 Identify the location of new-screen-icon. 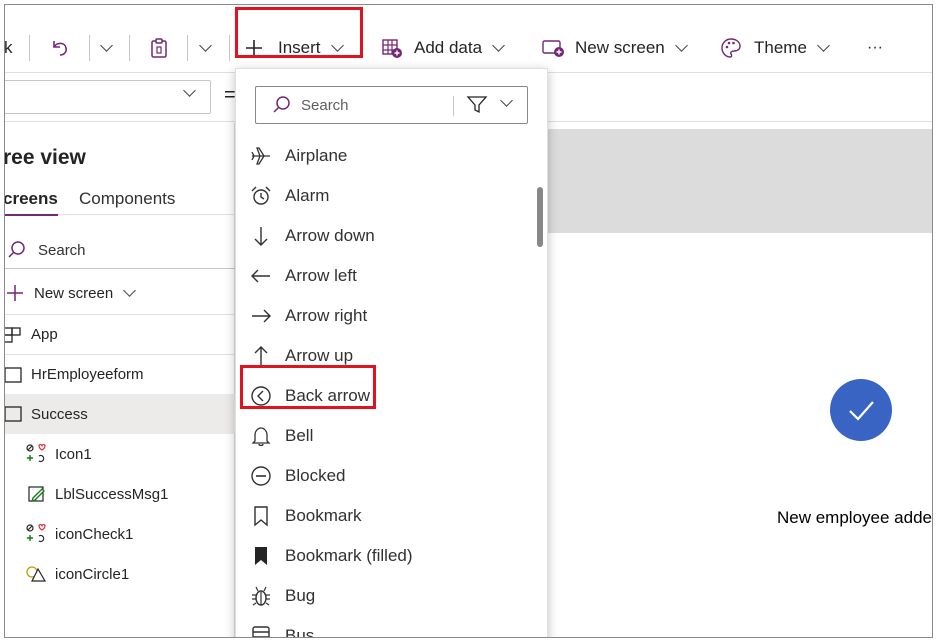
(553, 48).